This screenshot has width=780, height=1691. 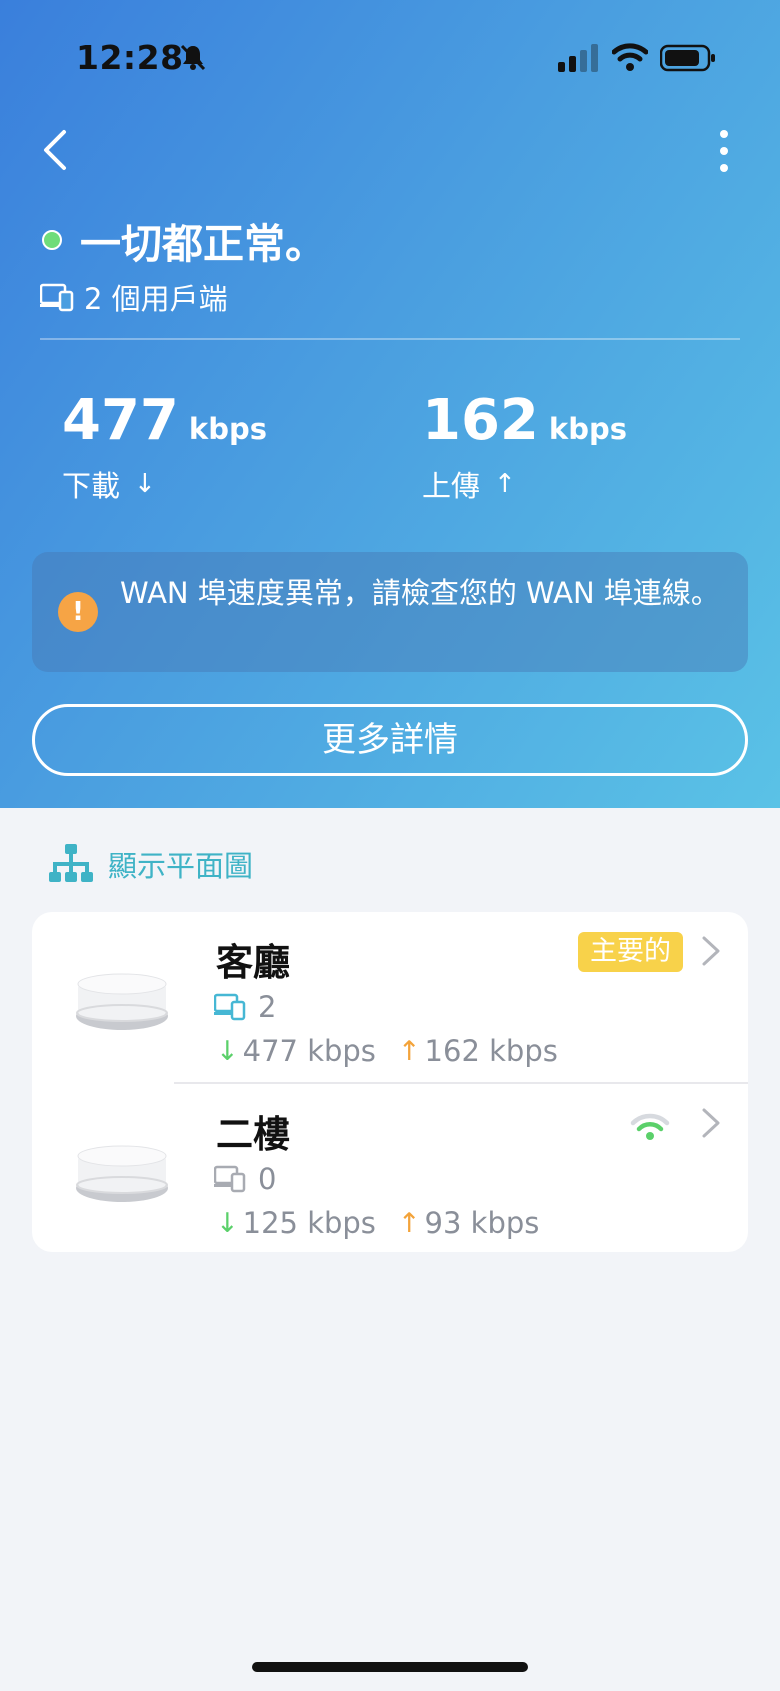 I want to click on clients-summary: 2 個用戶端, so click(x=134, y=297).